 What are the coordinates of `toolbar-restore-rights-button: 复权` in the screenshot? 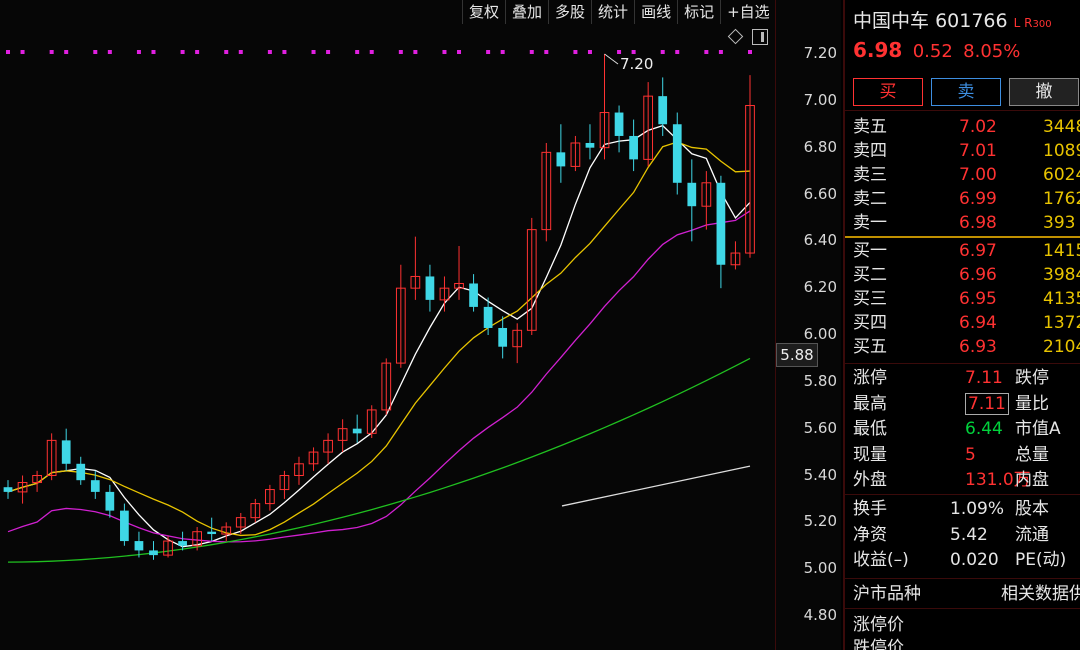 It's located at (483, 12).